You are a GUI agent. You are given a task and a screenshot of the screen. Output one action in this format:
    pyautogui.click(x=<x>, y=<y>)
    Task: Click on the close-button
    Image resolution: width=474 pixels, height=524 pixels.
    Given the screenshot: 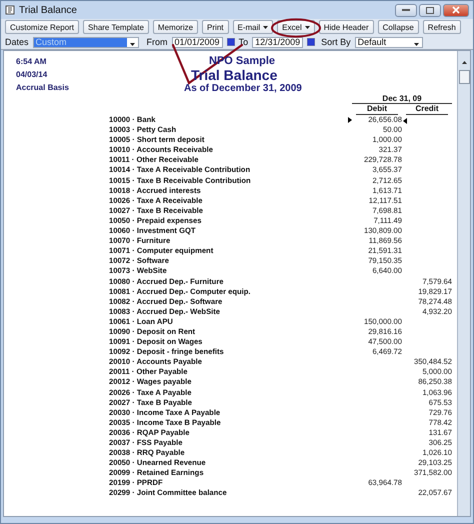 What is the action you would take?
    pyautogui.click(x=456, y=10)
    